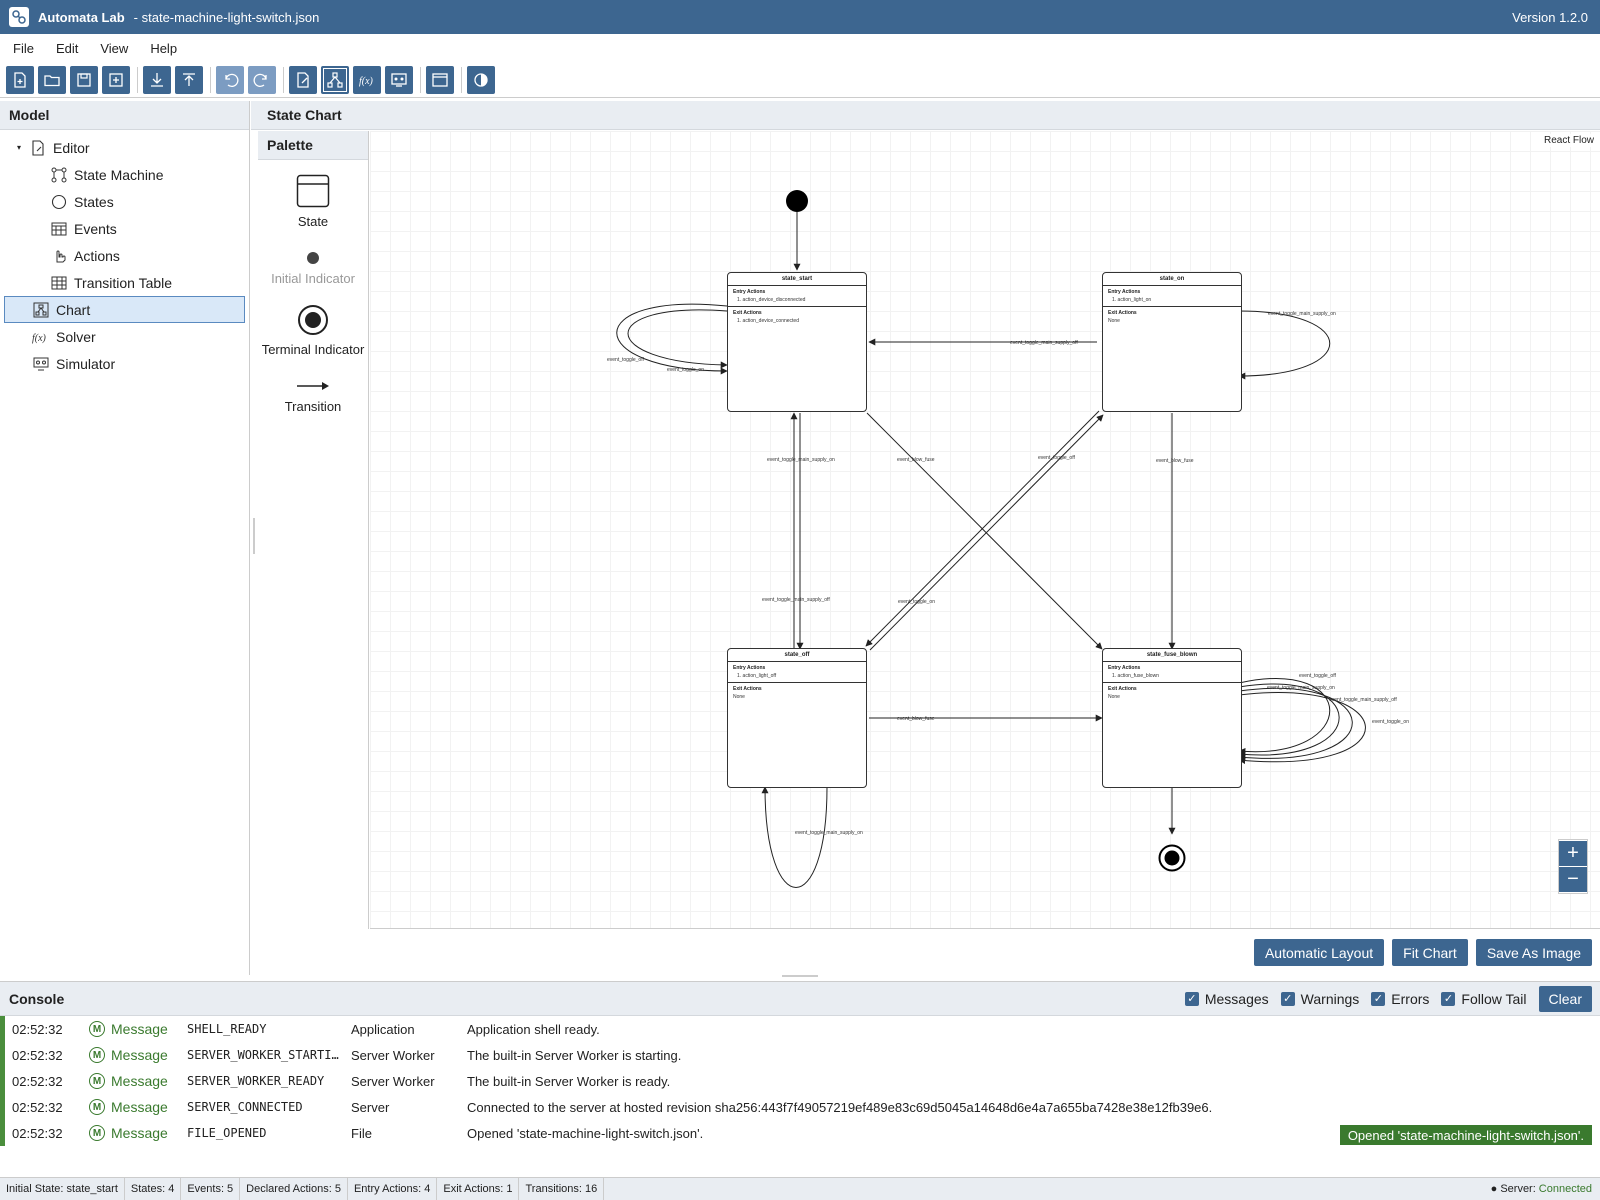 The width and height of the screenshot is (1600, 1200). What do you see at coordinates (37, 1029) in the screenshot?
I see `log-time: 02:52:32` at bounding box center [37, 1029].